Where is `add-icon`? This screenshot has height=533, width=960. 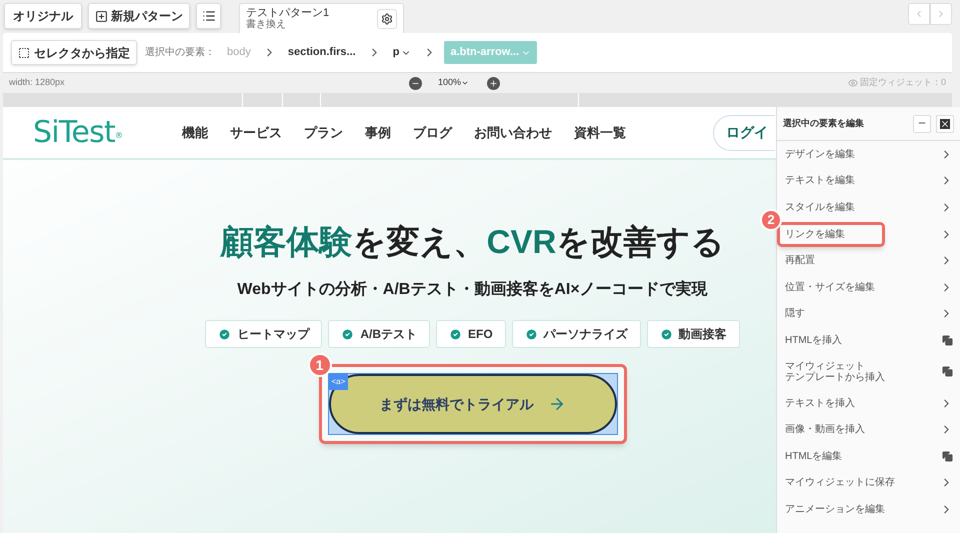
add-icon is located at coordinates (101, 16).